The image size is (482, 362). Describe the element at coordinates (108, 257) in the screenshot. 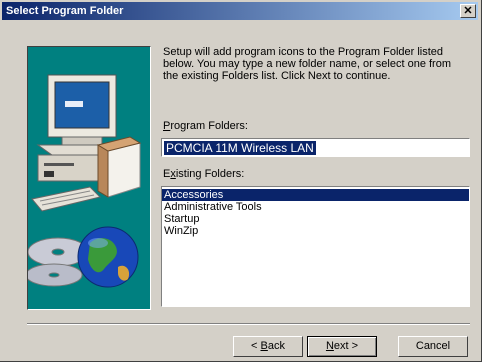

I see `globe-icon` at that location.